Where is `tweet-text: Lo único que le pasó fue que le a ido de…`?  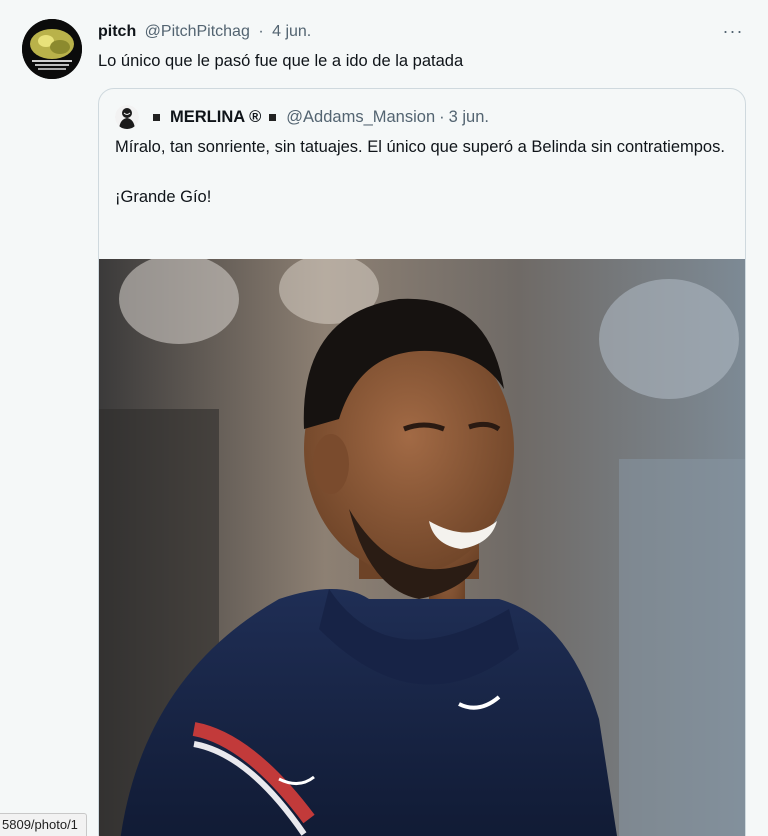
tweet-text: Lo único que le pasó fue que le a ido de… is located at coordinates (281, 61).